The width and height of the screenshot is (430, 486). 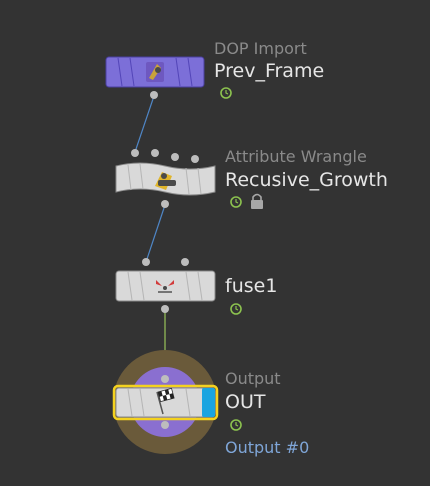 I want to click on node-fuse, so click(x=165, y=285).